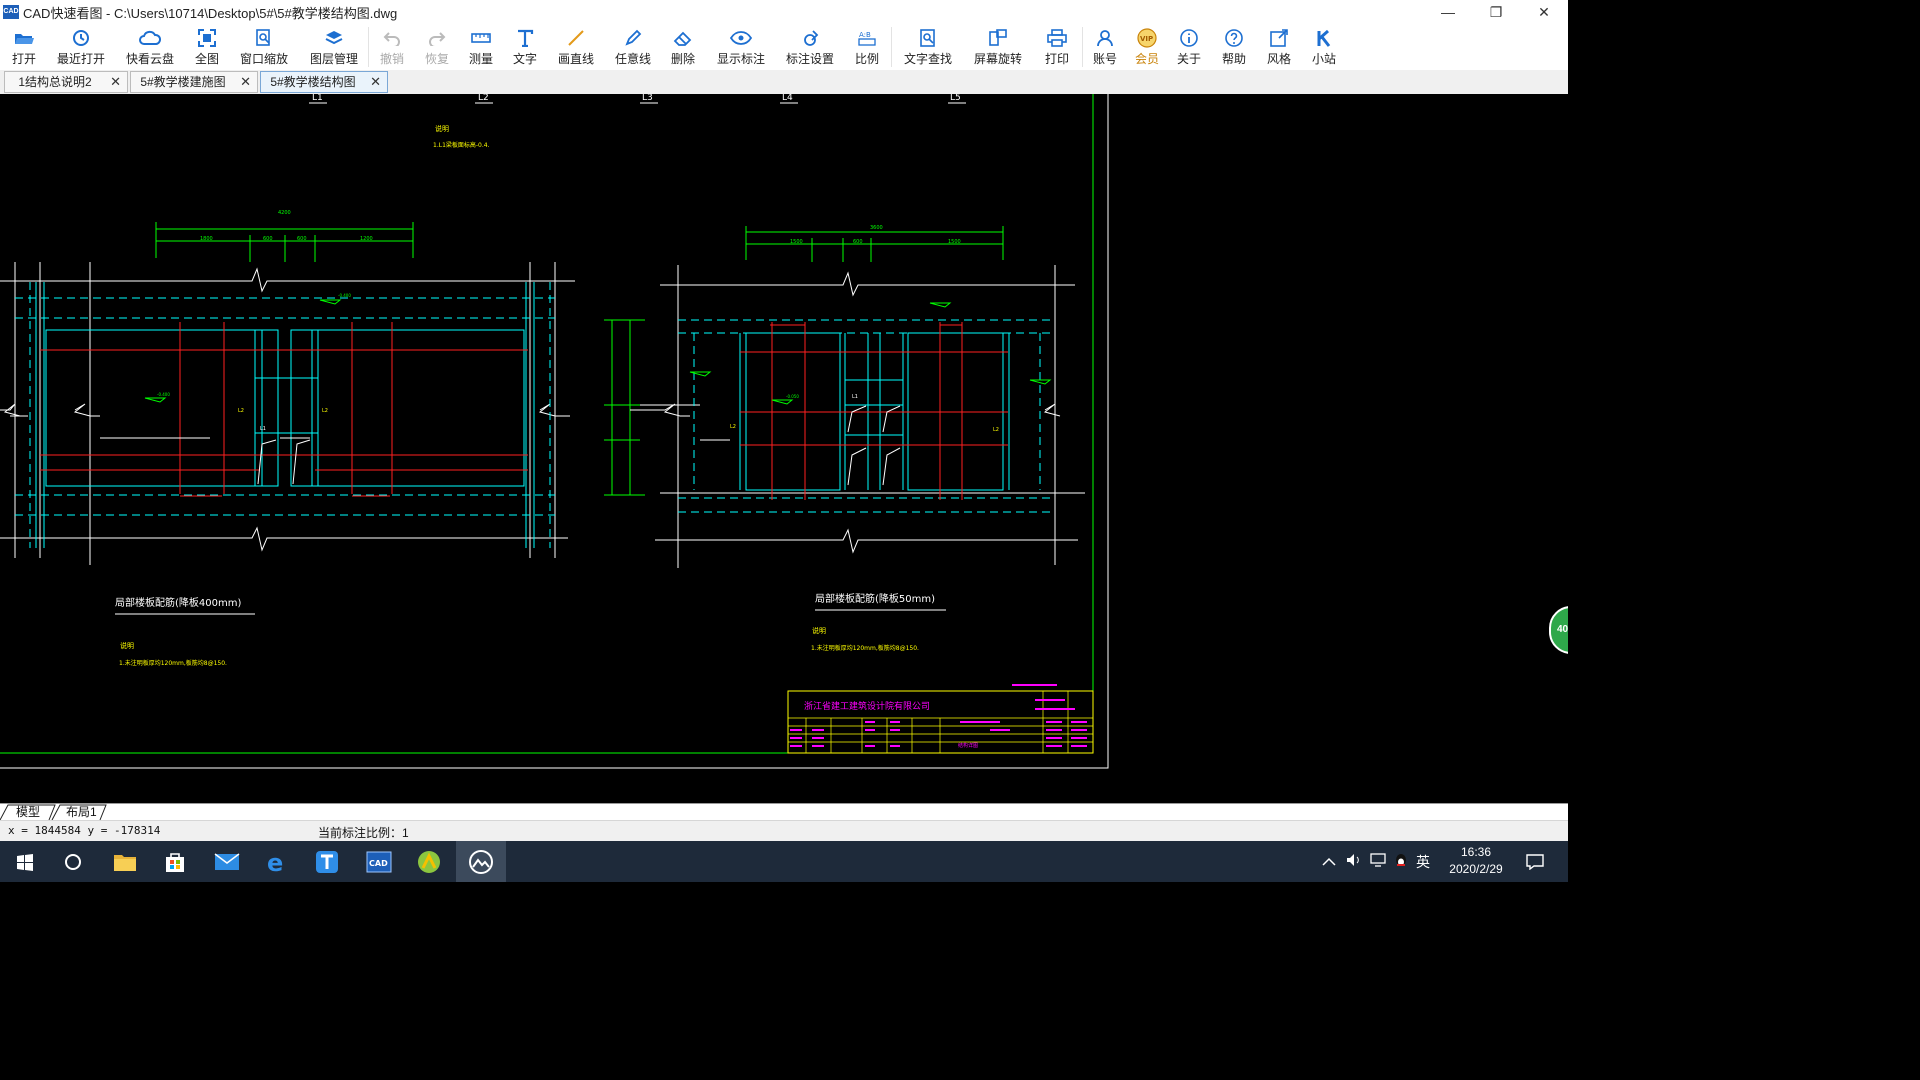 The height and width of the screenshot is (1080, 1920). What do you see at coordinates (1147, 47) in the screenshot?
I see `vip-button: VIP 会员` at bounding box center [1147, 47].